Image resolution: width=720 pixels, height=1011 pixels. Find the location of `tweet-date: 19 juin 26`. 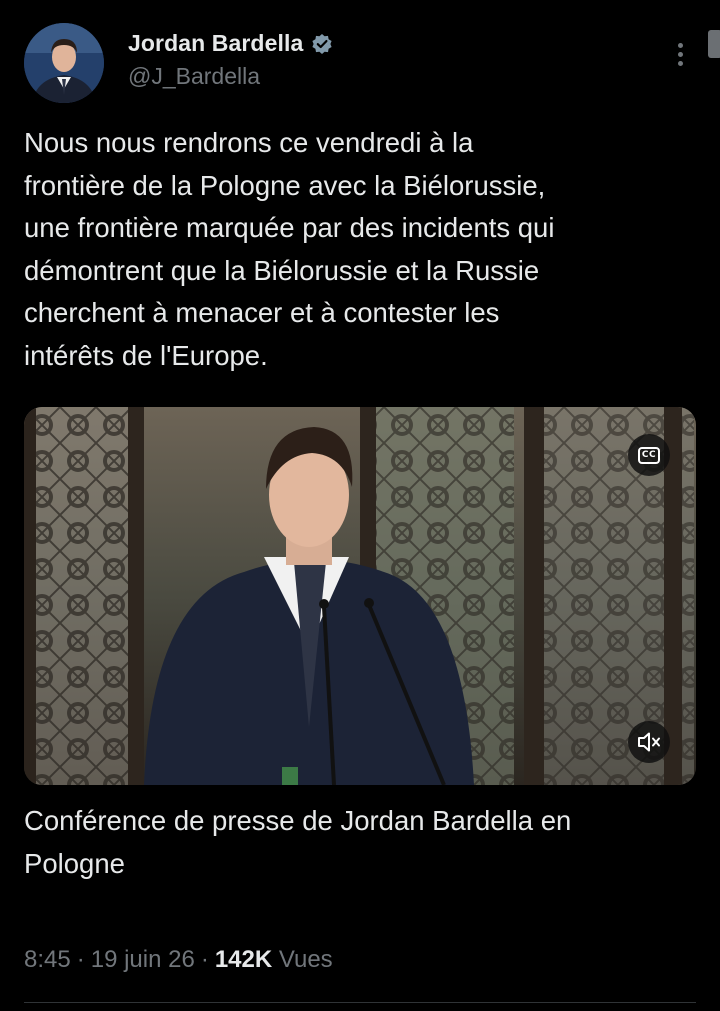

tweet-date: 19 juin 26 is located at coordinates (143, 959).